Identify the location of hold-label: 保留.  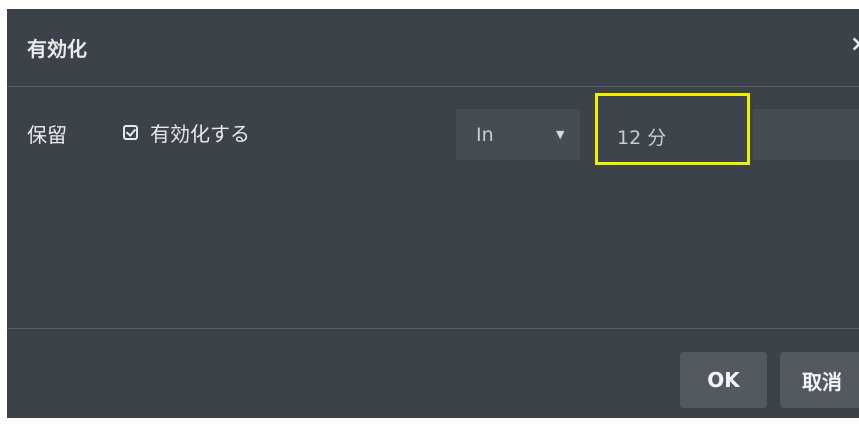
(47, 135).